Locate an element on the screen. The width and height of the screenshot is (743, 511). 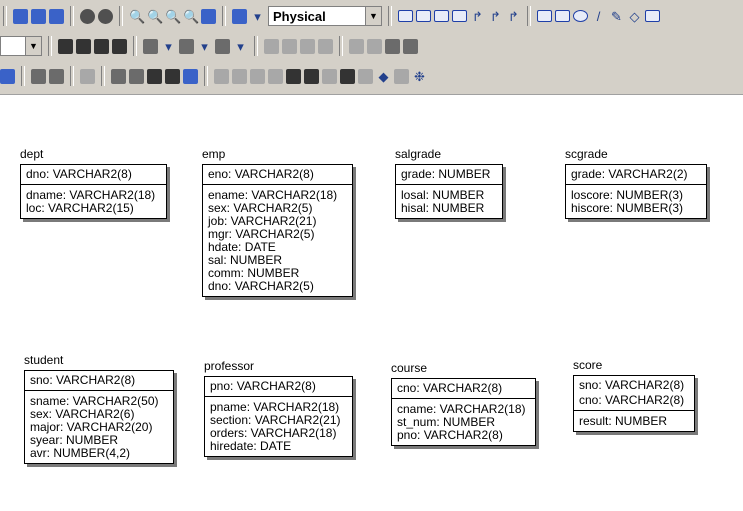
layout-symmetric-icon is located at coordinates (311, 76).